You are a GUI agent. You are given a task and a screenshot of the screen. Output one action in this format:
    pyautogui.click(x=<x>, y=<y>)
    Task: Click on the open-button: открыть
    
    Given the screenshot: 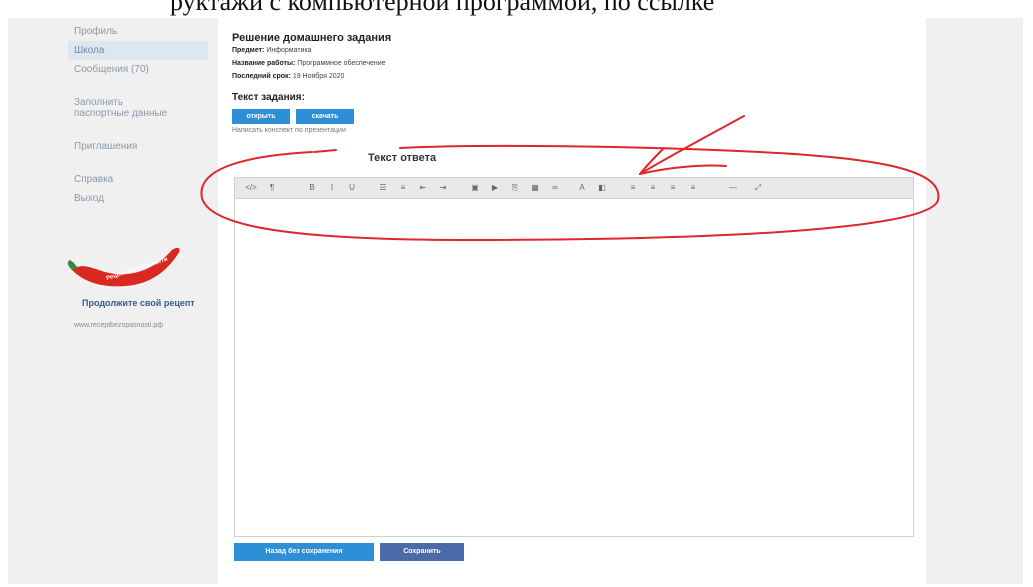 What is the action you would take?
    pyautogui.click(x=261, y=116)
    